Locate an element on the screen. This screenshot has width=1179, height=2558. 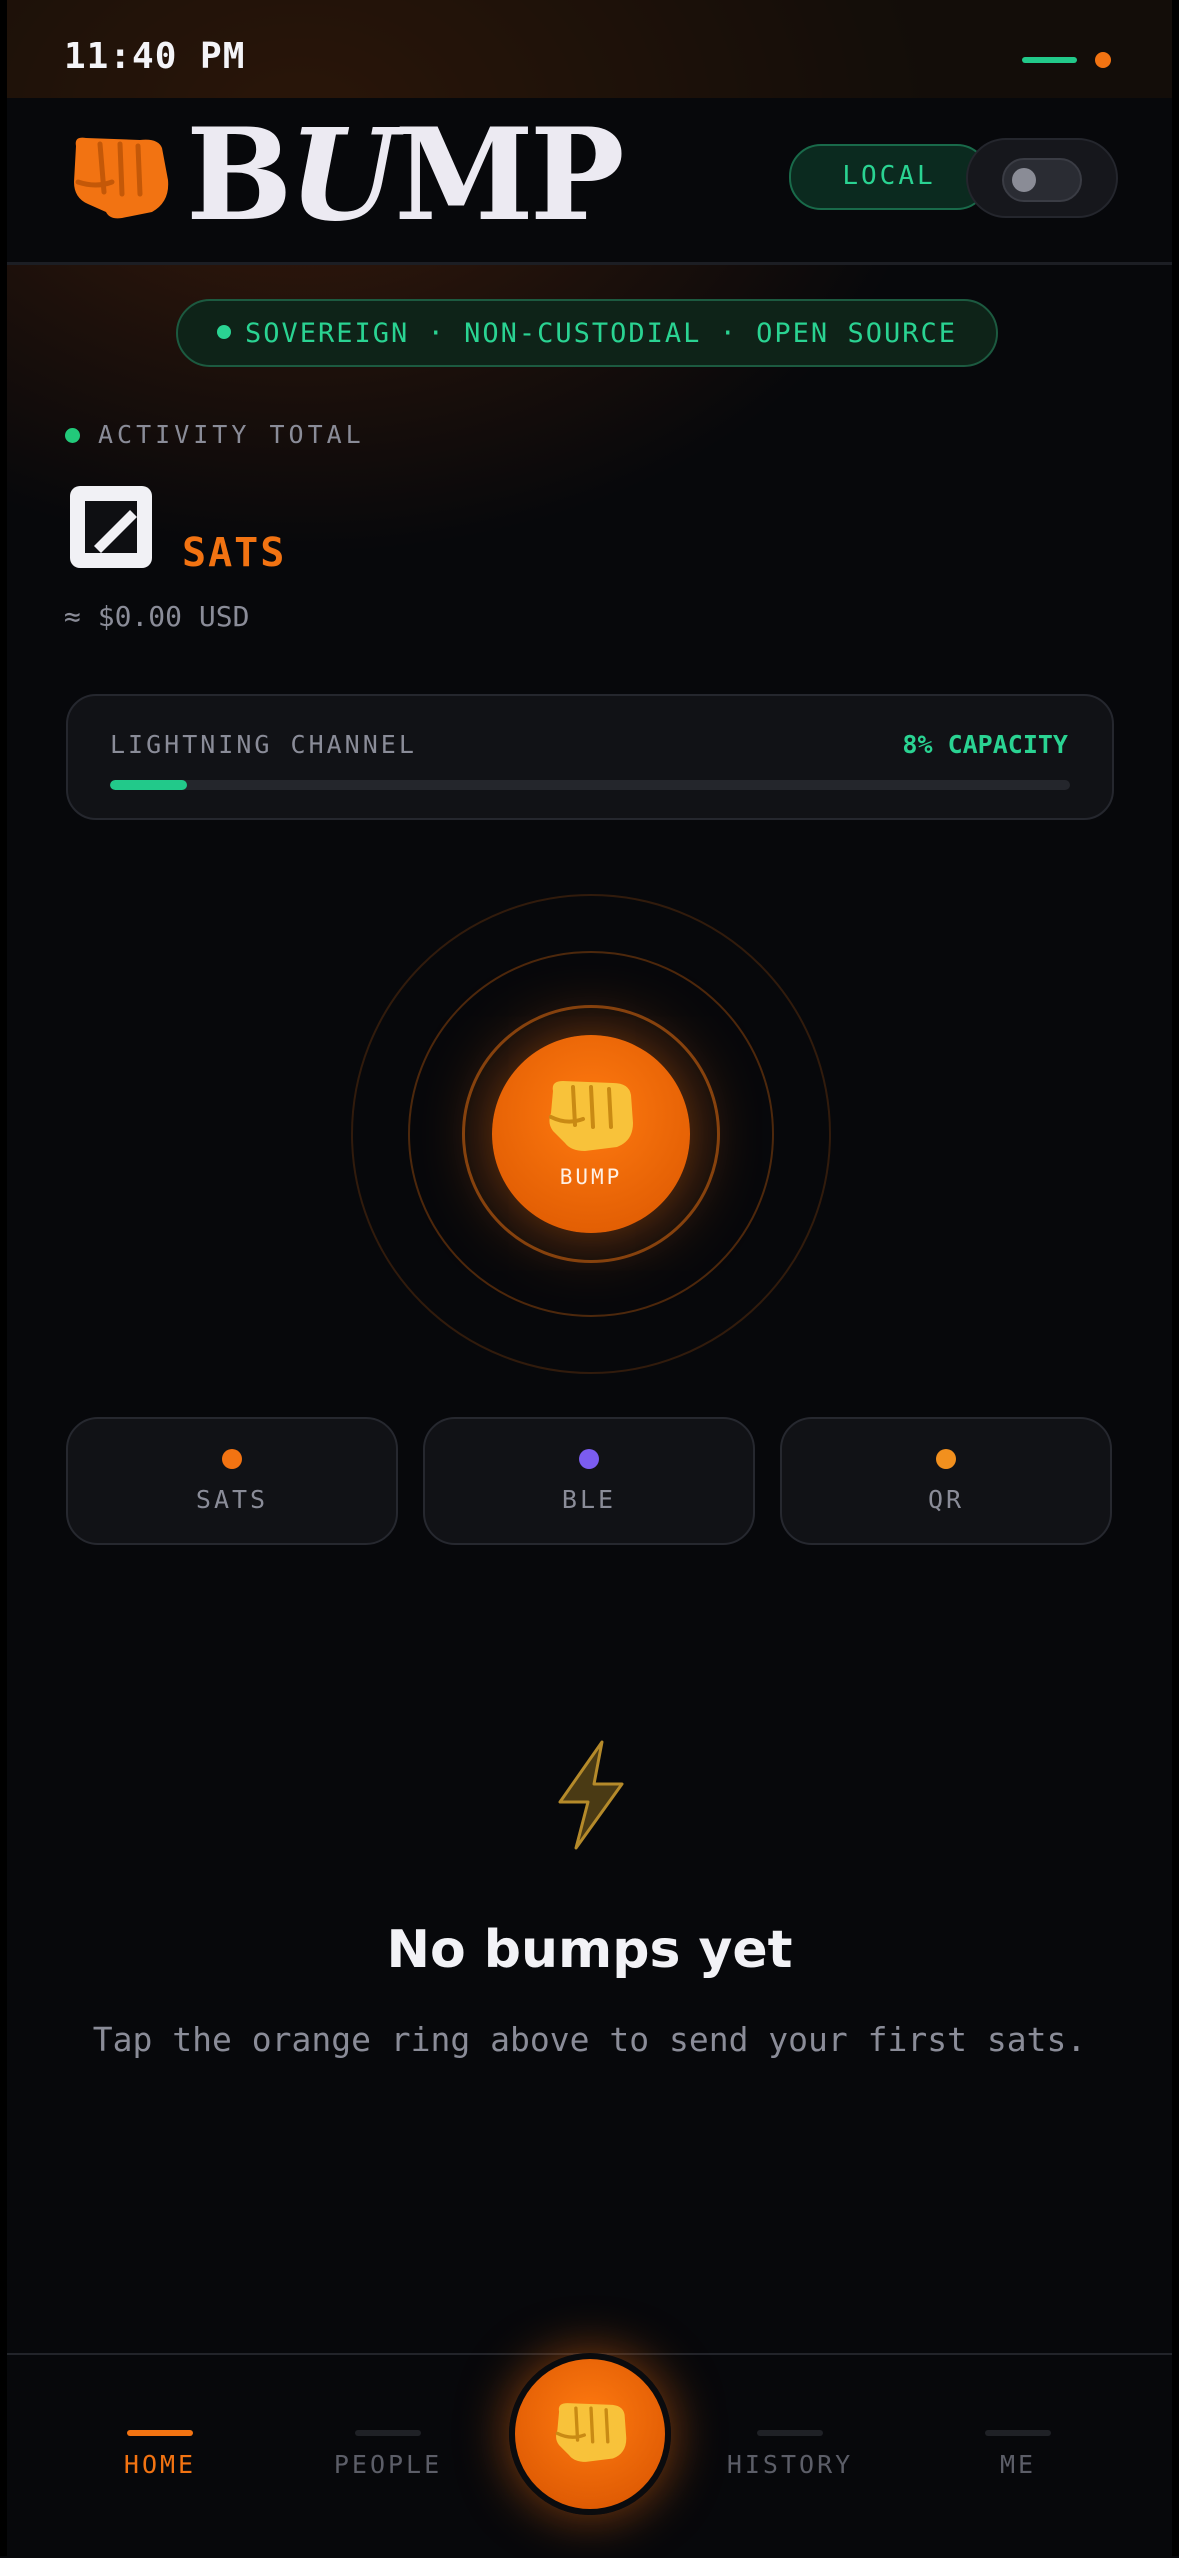
status-time: 11:40 PM is located at coordinates (155, 56).